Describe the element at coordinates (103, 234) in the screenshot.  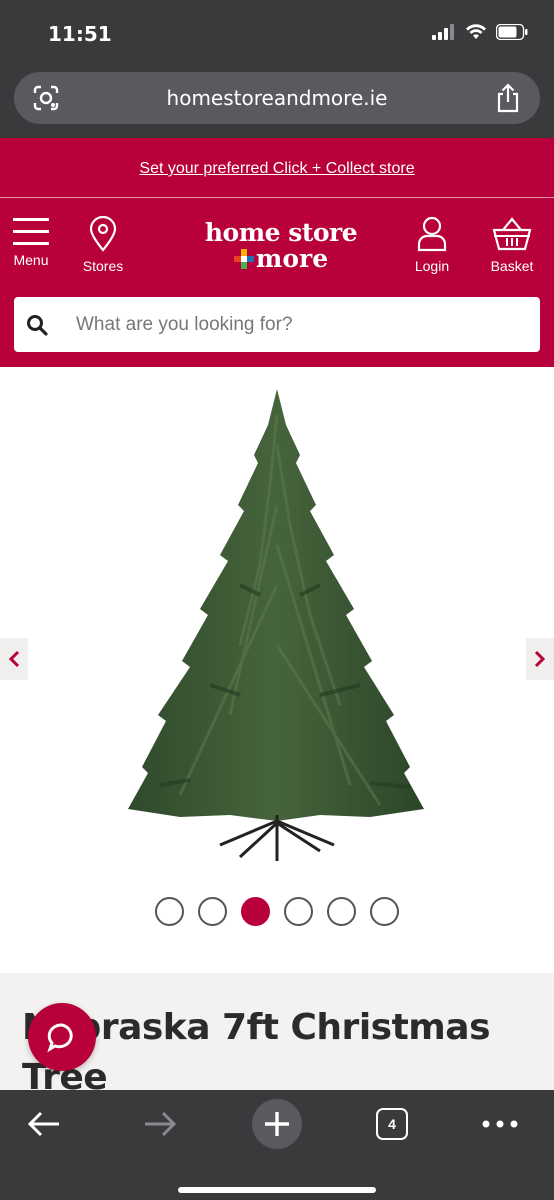
I see `location-pin-icon` at that location.